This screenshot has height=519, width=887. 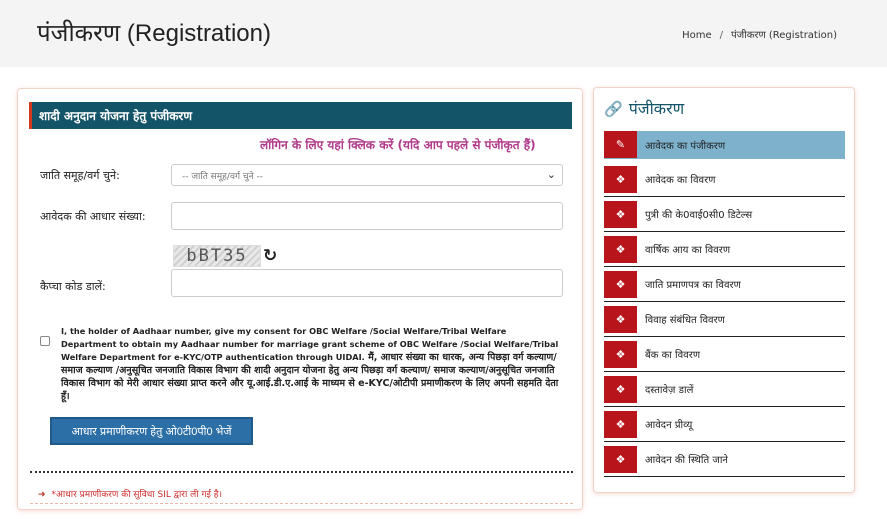 I want to click on caste-select-value: -- जाति समूह/वर्ग चुने --, so click(x=222, y=177).